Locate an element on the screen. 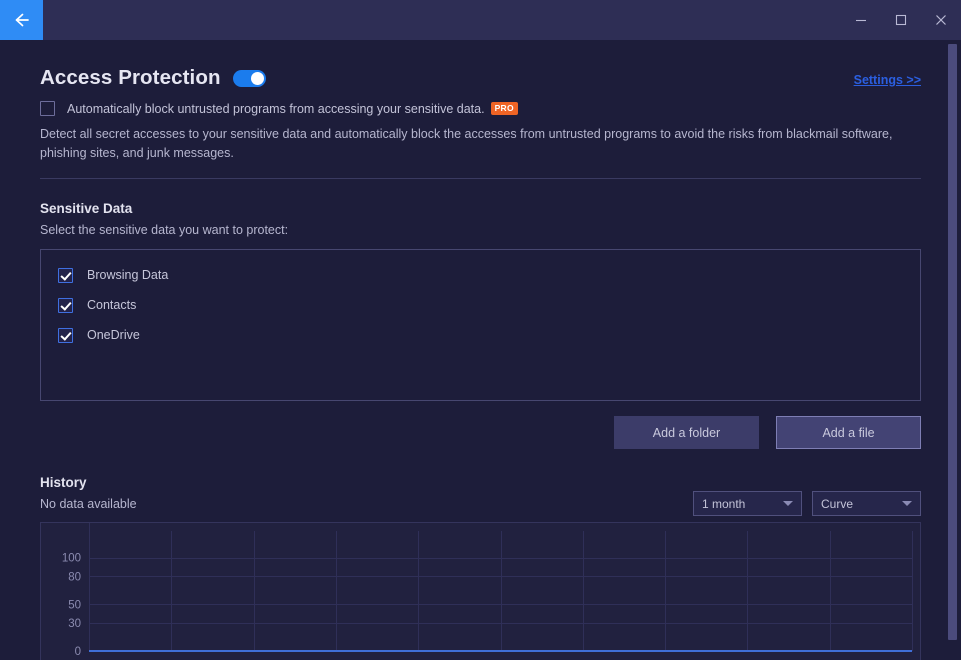 The image size is (961, 660). time-range-value: 1 month is located at coordinates (724, 503).